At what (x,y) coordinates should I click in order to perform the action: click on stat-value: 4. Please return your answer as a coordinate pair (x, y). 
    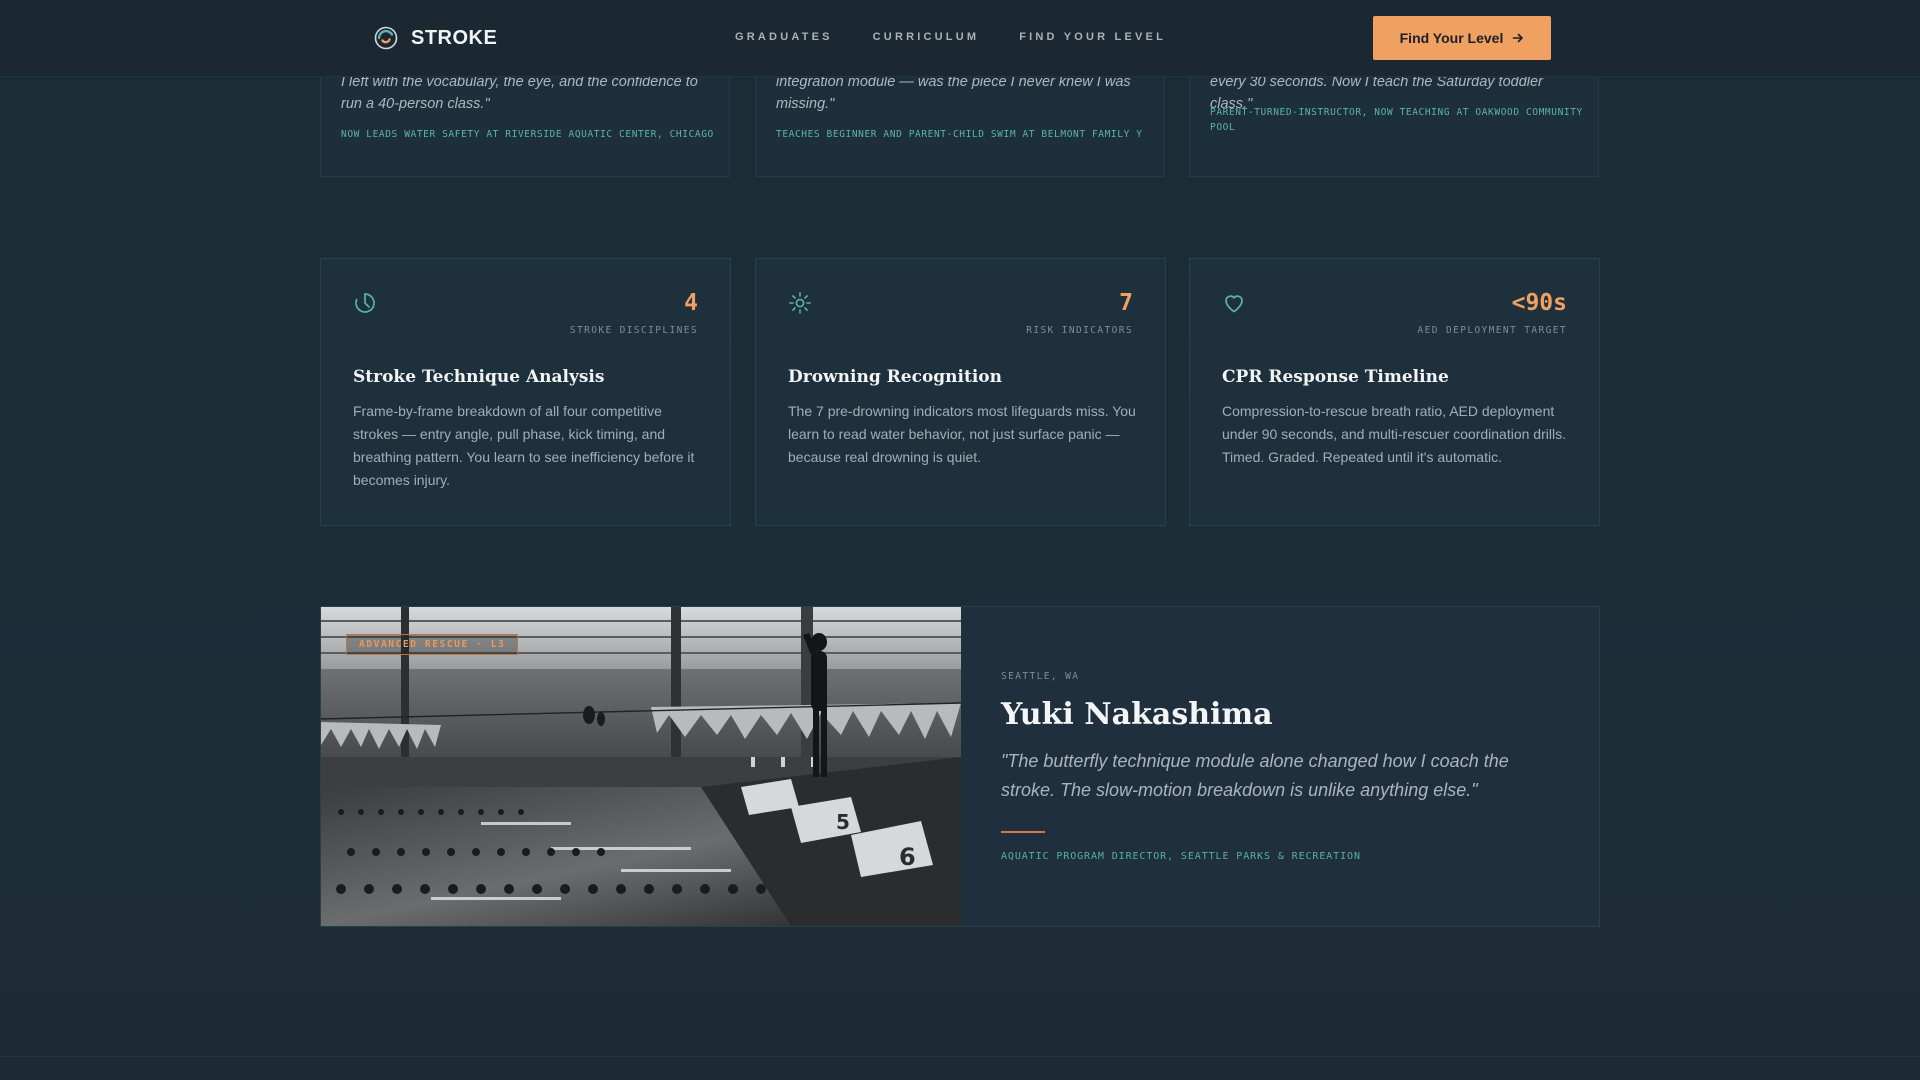
    Looking at the image, I should click on (691, 303).